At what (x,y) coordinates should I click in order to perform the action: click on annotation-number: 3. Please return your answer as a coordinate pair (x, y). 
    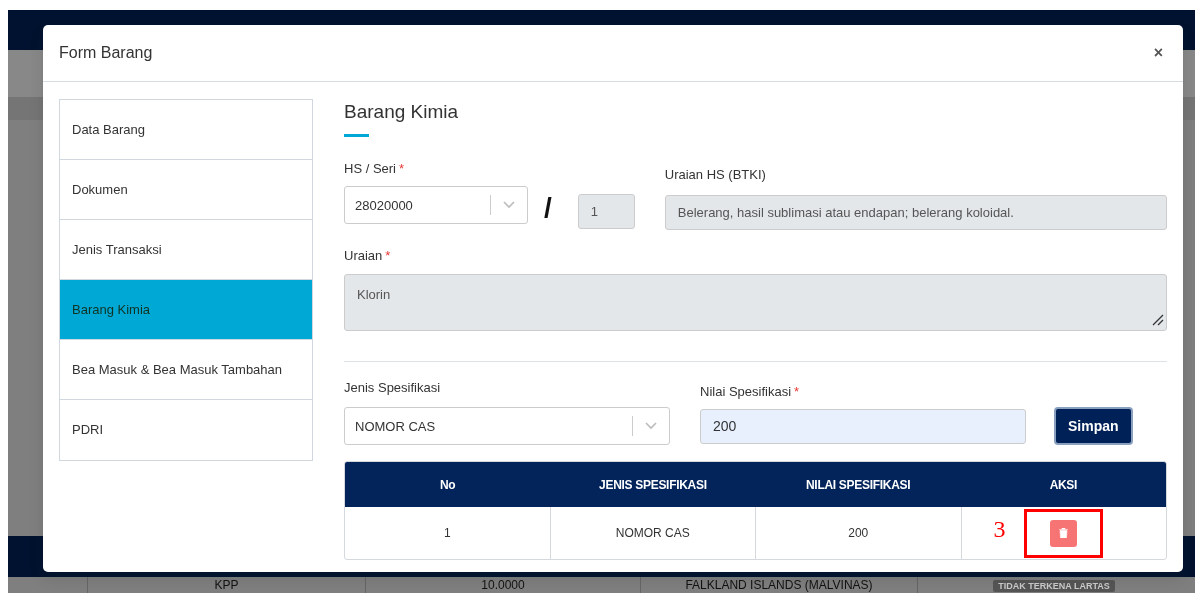
    Looking at the image, I should click on (999, 529).